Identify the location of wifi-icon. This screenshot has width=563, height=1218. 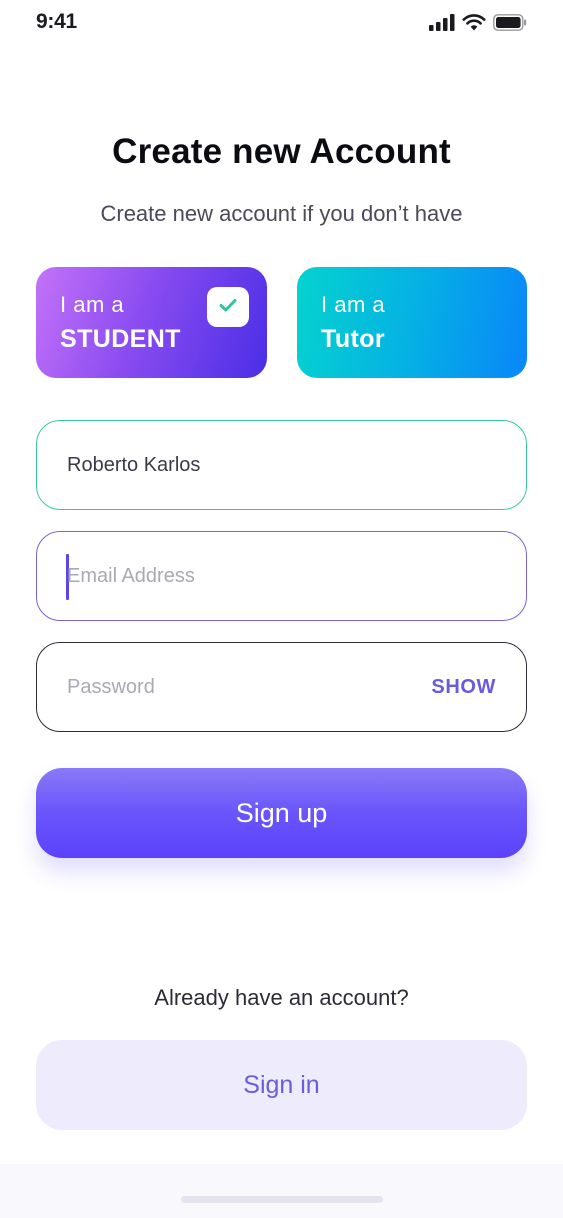
(474, 22).